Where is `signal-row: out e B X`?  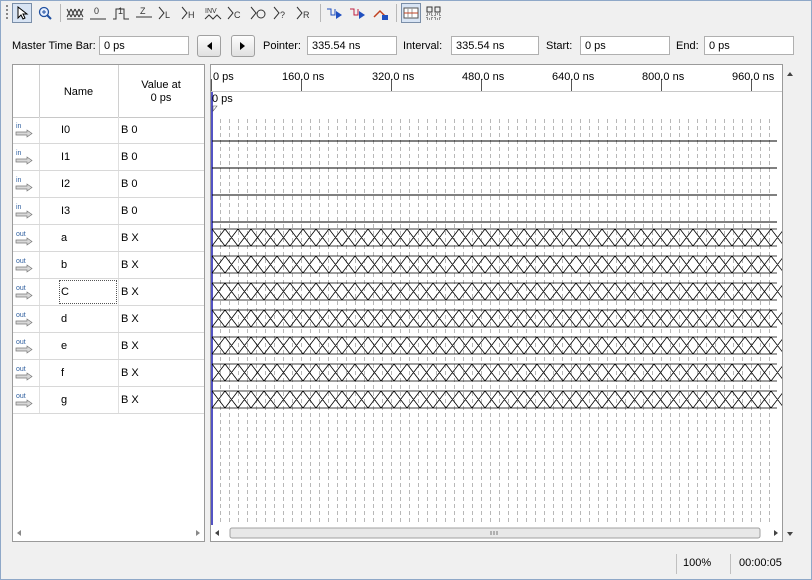
signal-row: out e B X is located at coordinates (108, 346).